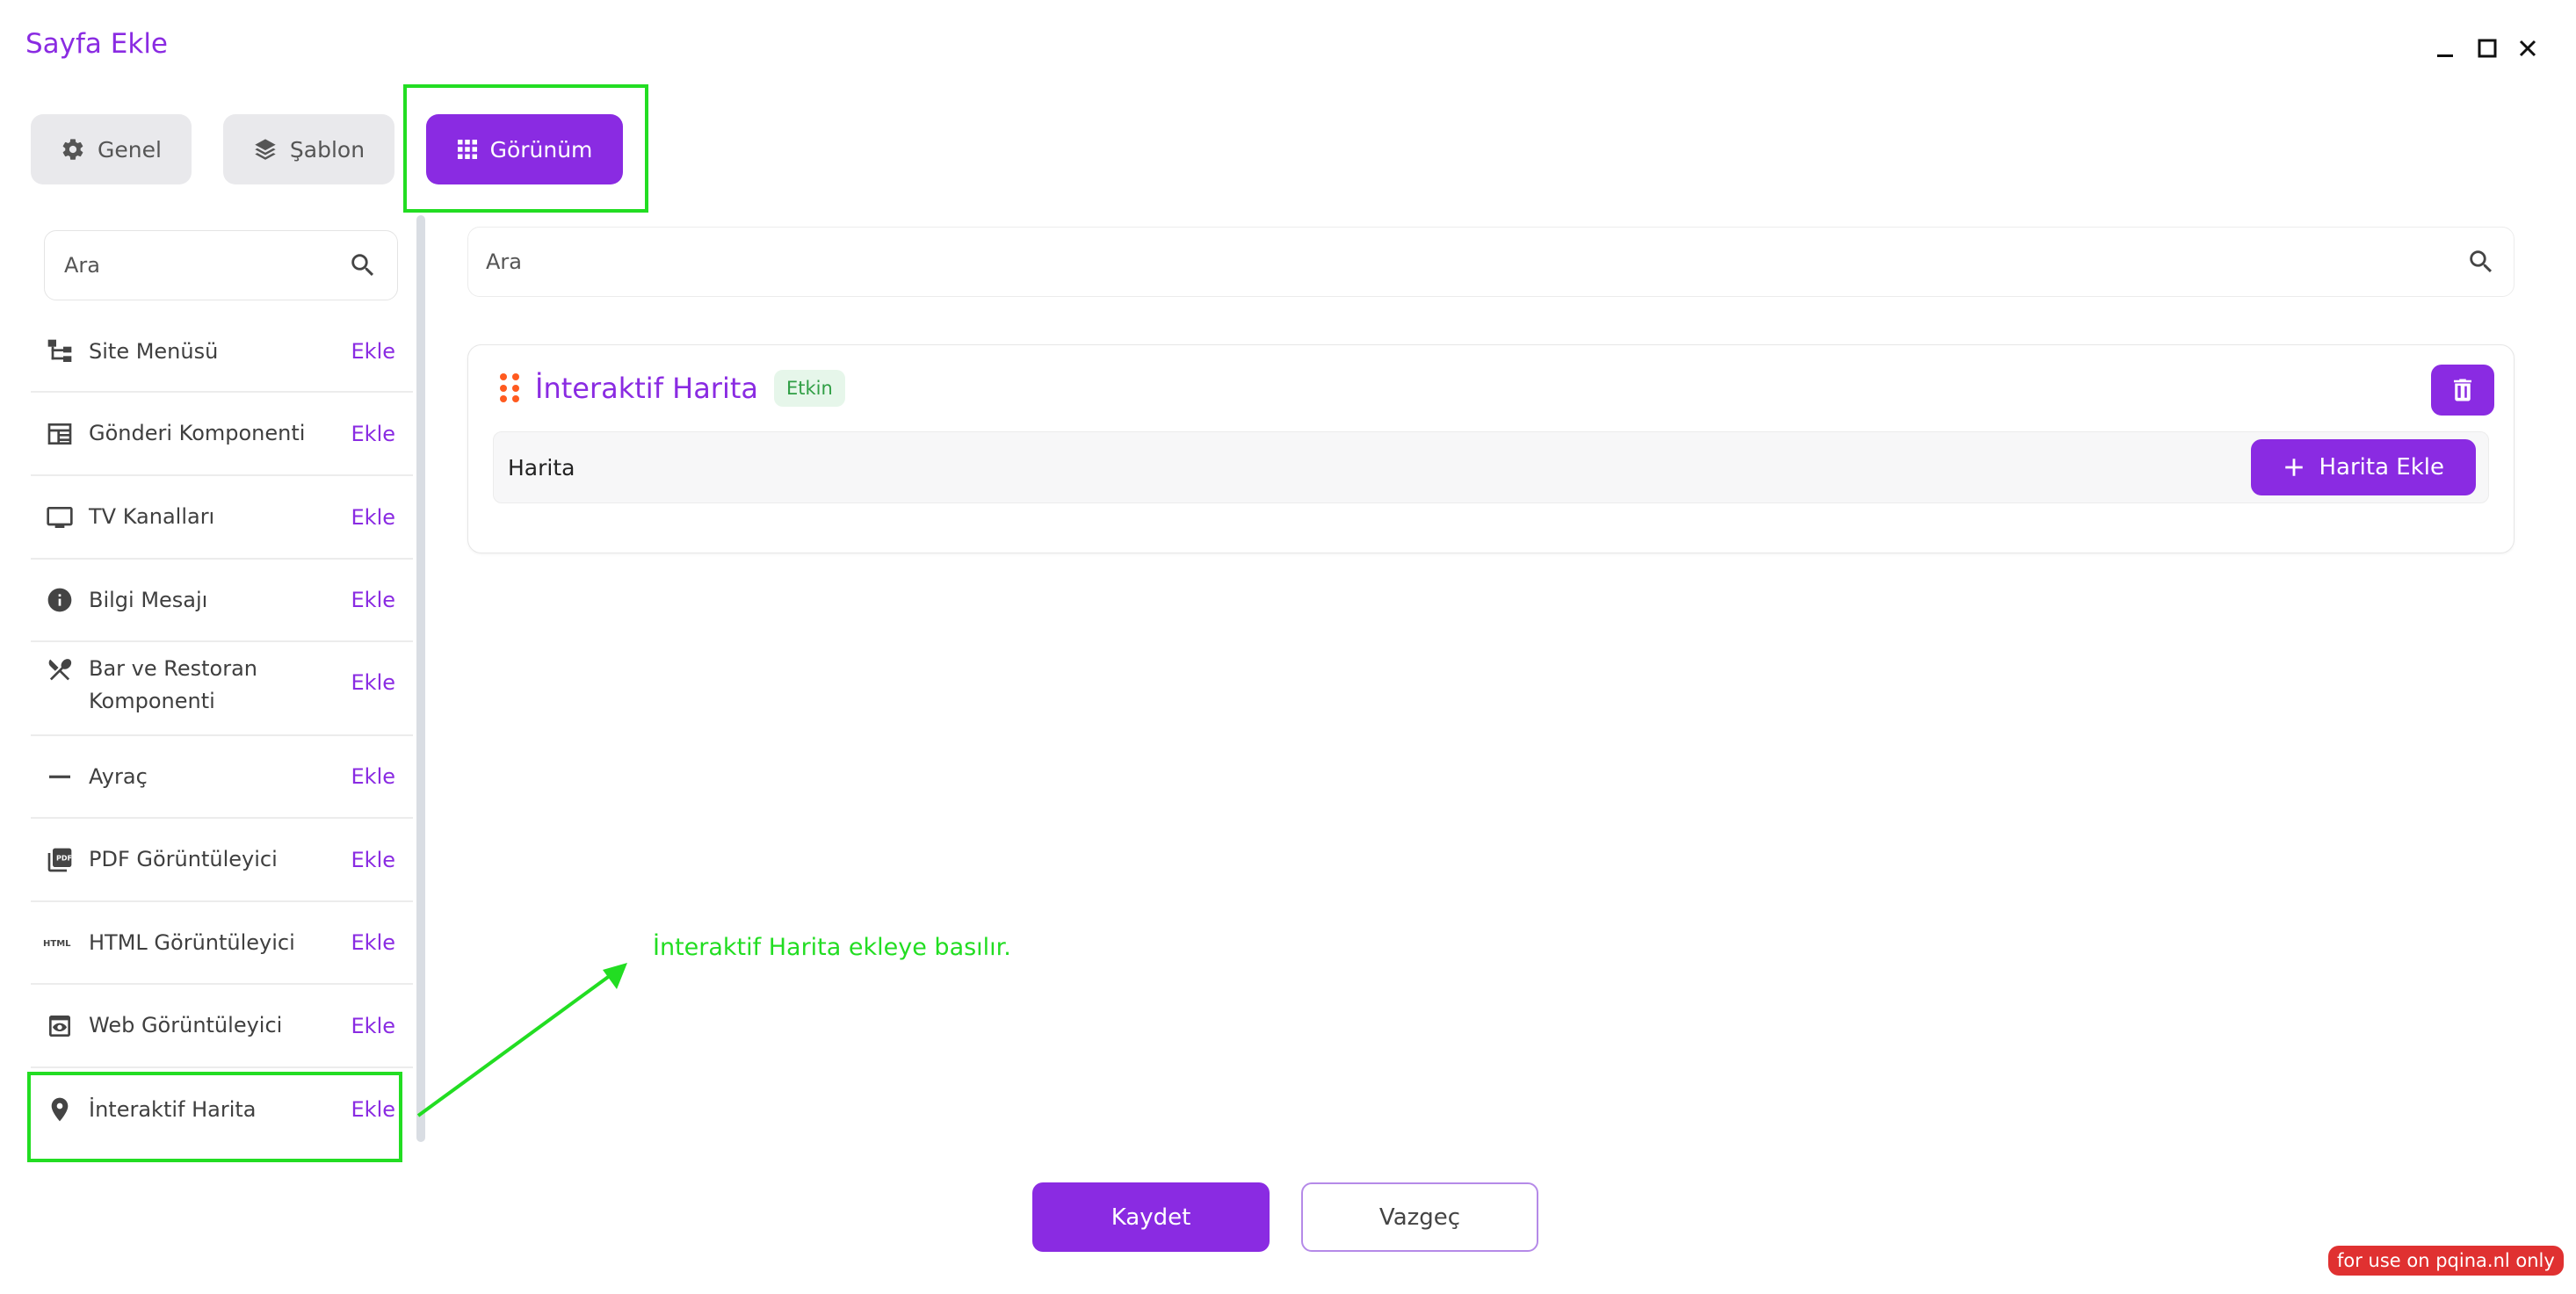 The width and height of the screenshot is (2576, 1294). I want to click on delete-button, so click(2462, 390).